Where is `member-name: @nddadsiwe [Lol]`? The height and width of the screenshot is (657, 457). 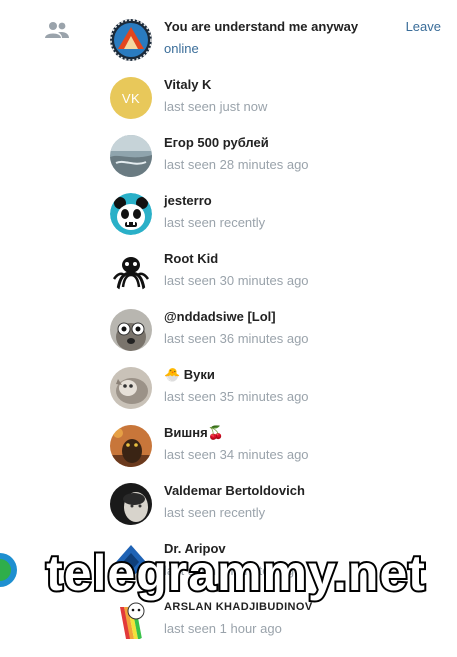
member-name: @nddadsiwe [Lol] is located at coordinates (220, 316).